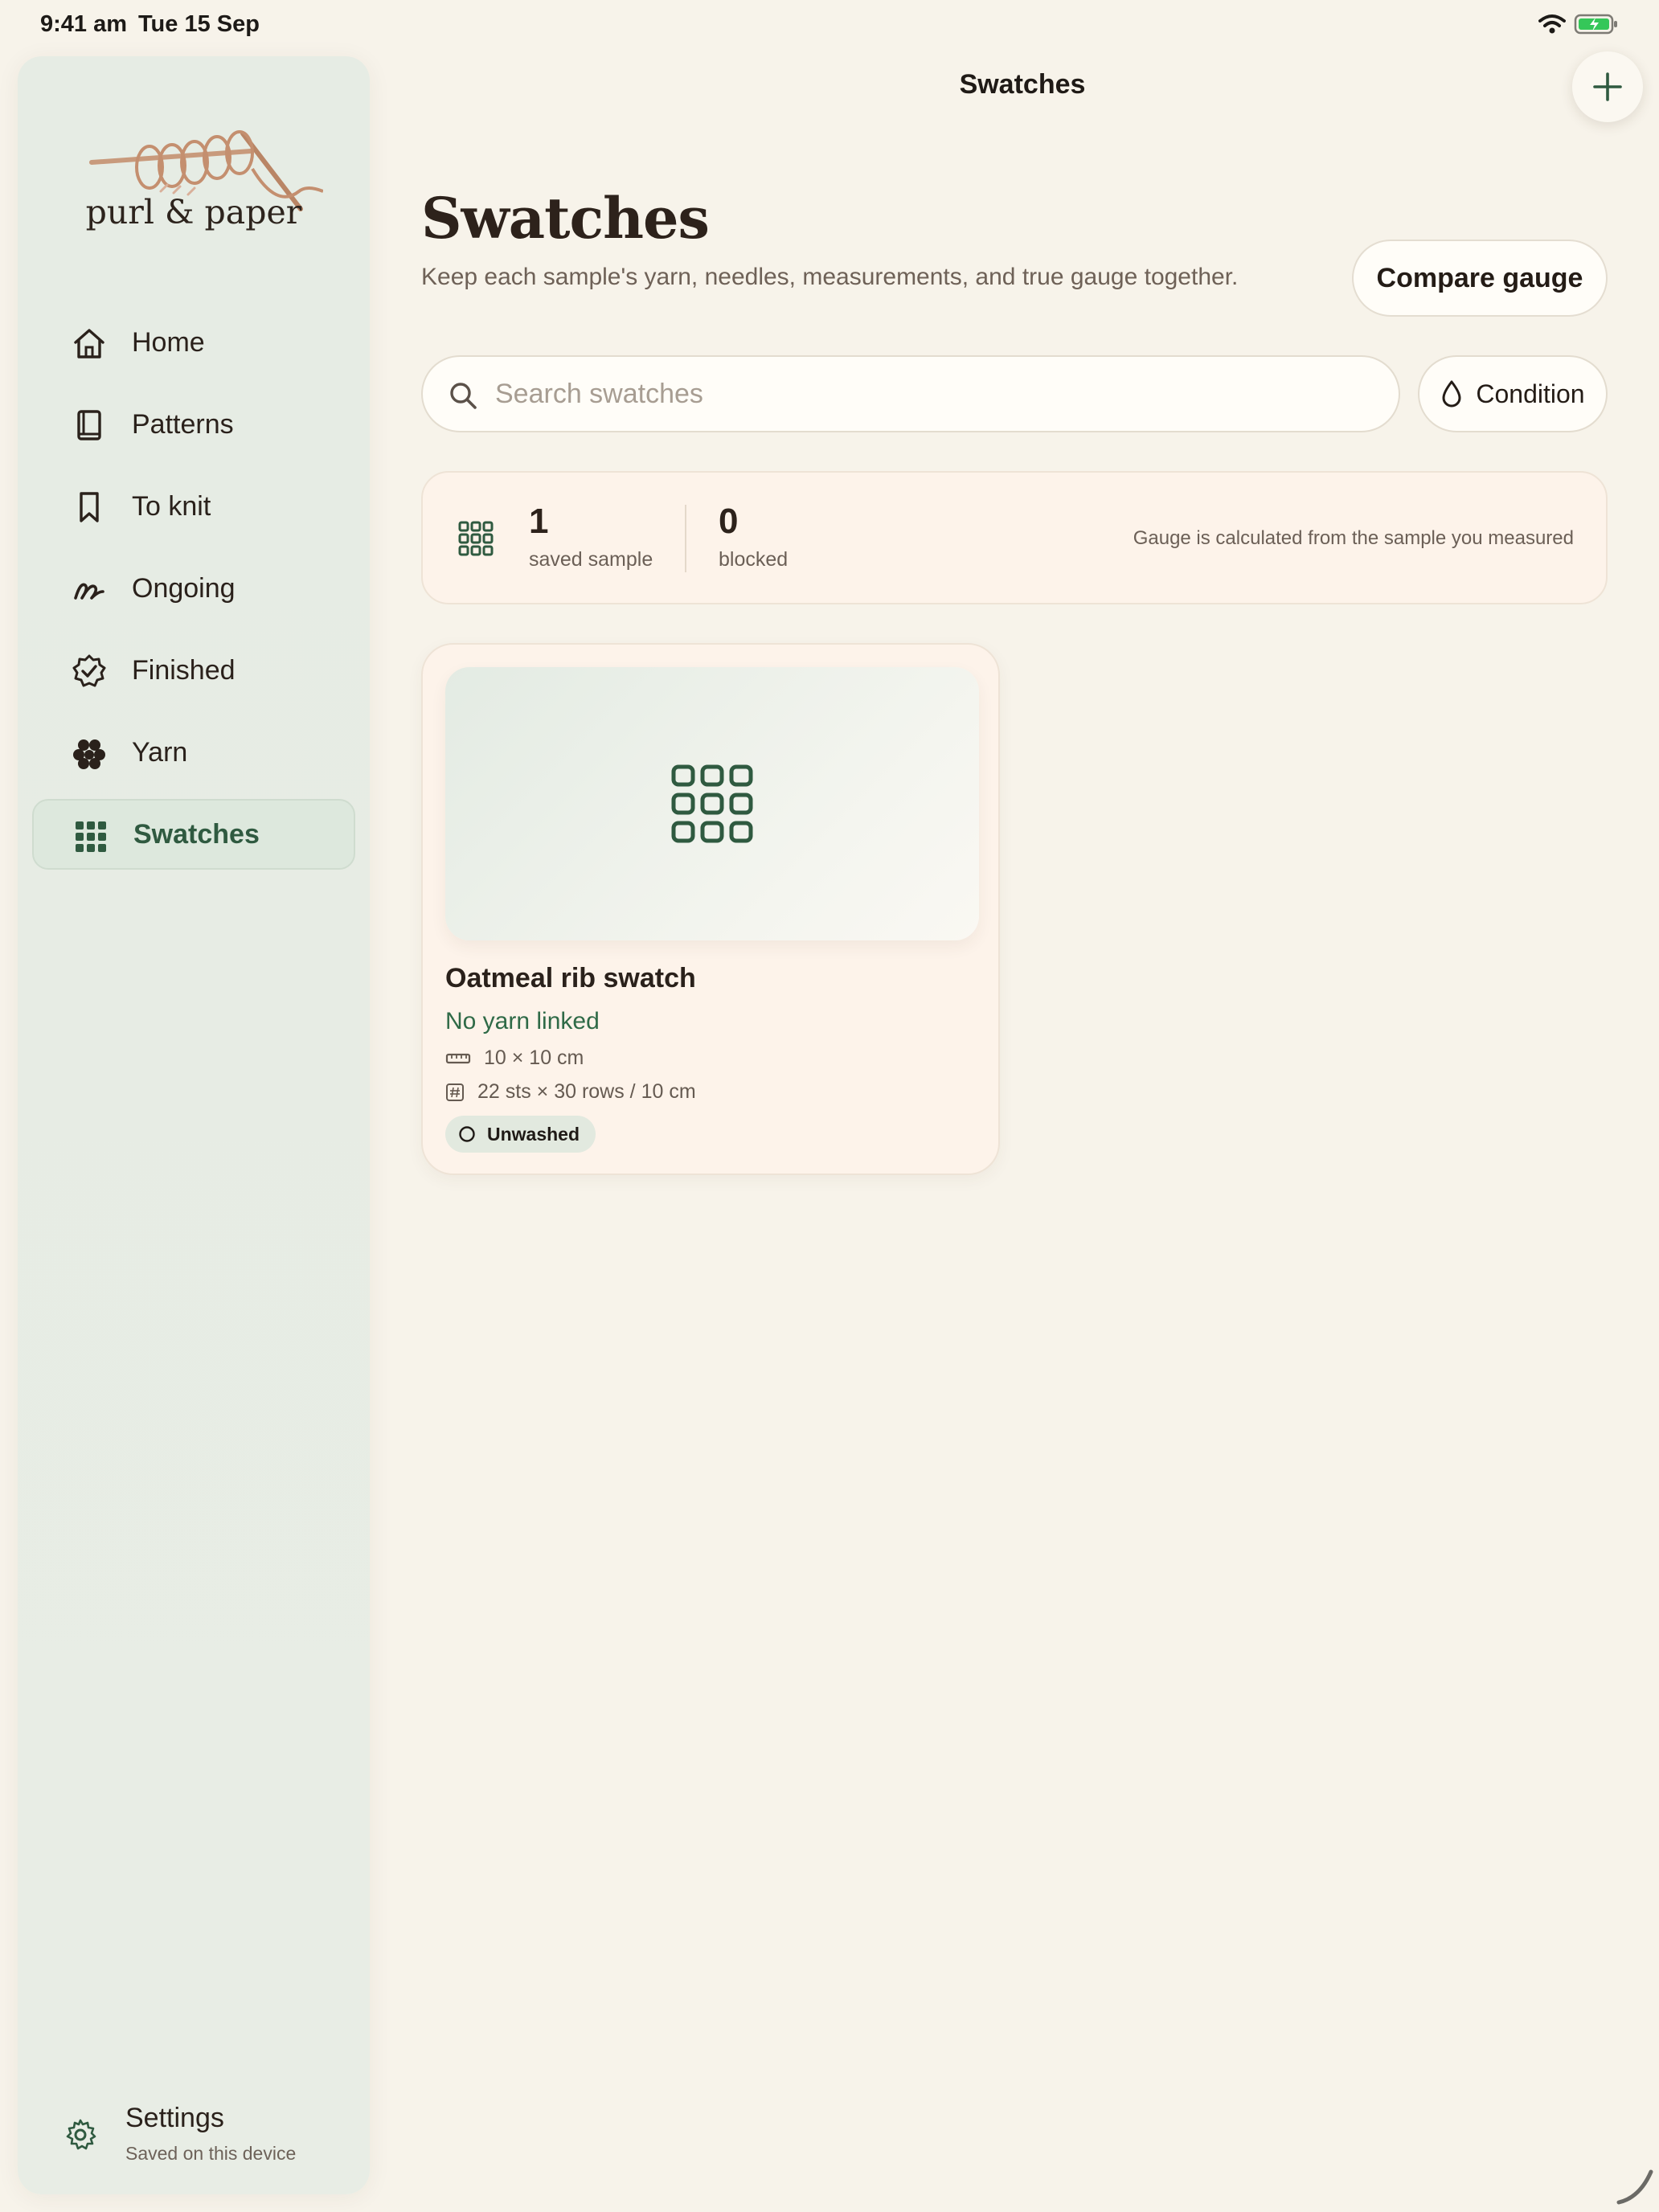 This screenshot has width=1659, height=2212. I want to click on status-badge: Unwashed, so click(520, 1134).